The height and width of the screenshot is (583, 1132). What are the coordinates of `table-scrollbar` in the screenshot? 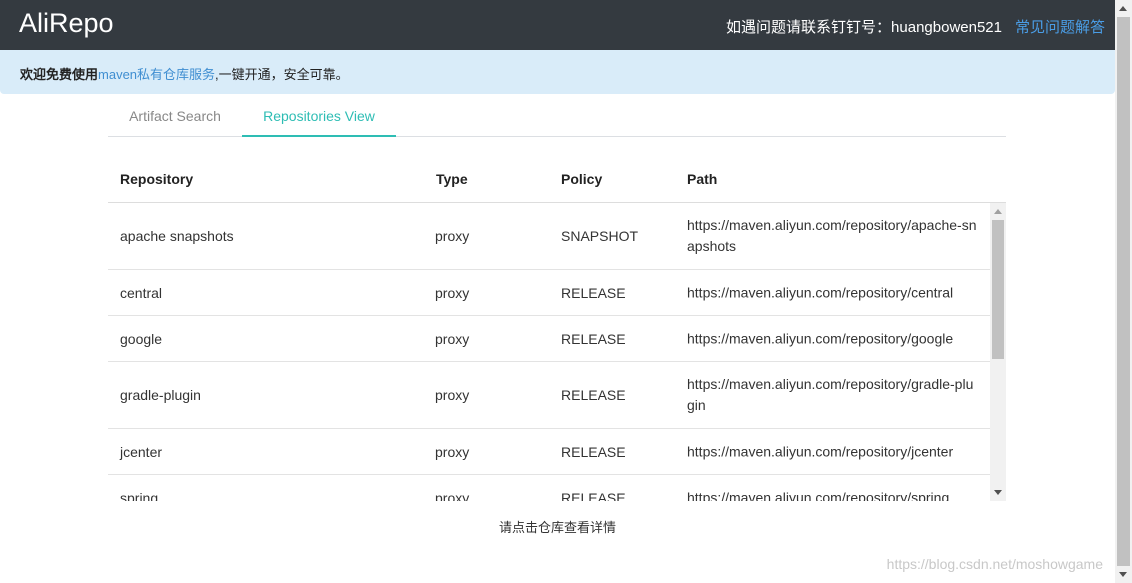 It's located at (998, 352).